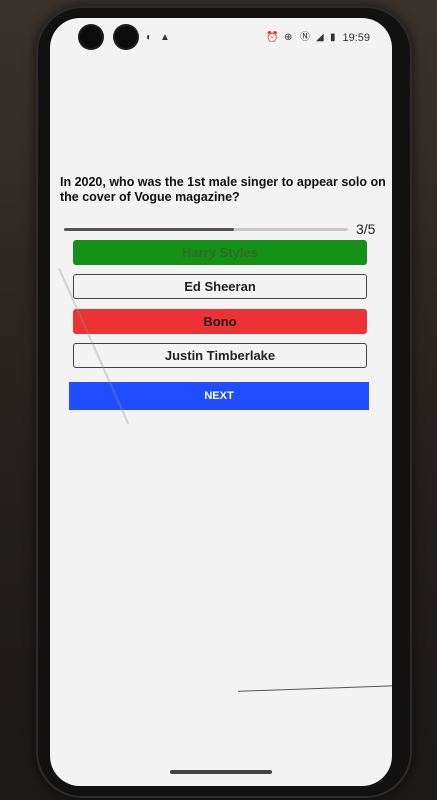  What do you see at coordinates (165, 37) in the screenshot?
I see `warning-icon: ▲` at bounding box center [165, 37].